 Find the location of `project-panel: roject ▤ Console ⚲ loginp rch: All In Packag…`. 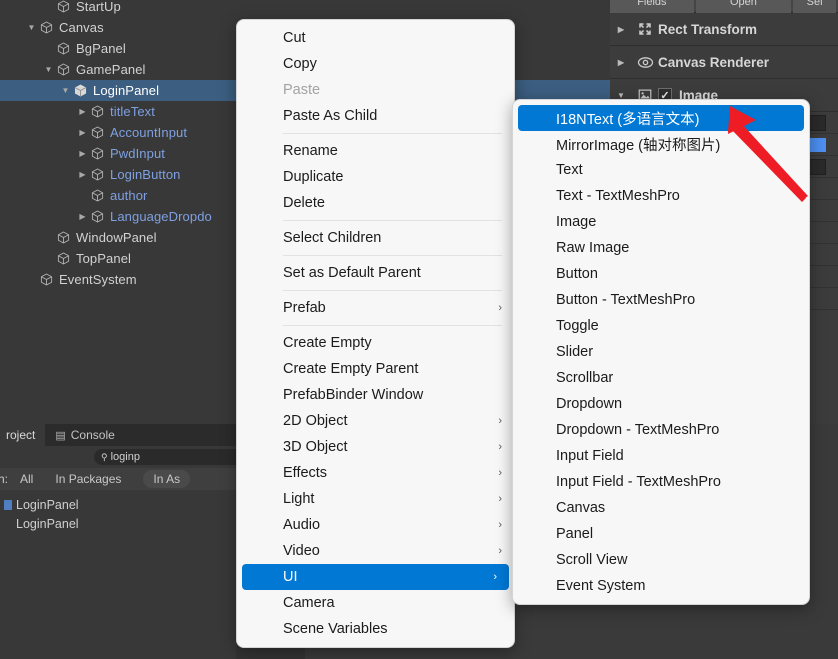

project-panel: roject ▤ Console ⚲ loginp rch: All In Packag… is located at coordinates (121, 541).